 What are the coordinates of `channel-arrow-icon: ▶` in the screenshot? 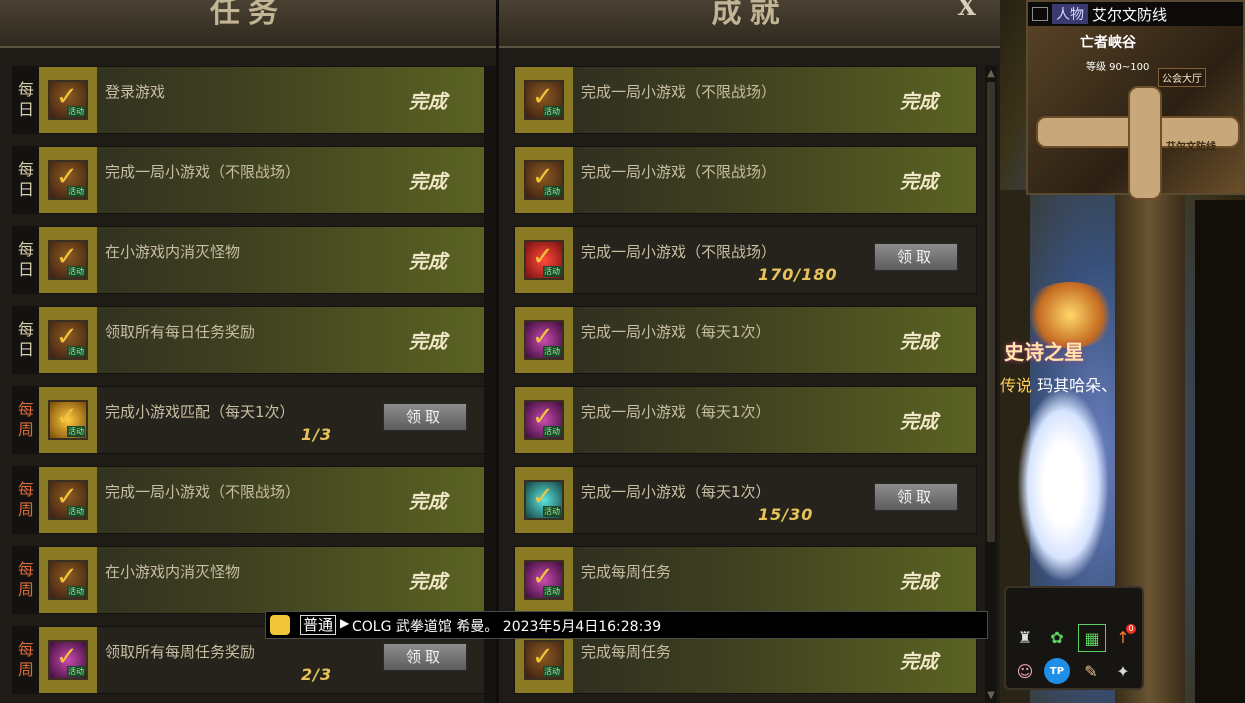 It's located at (345, 623).